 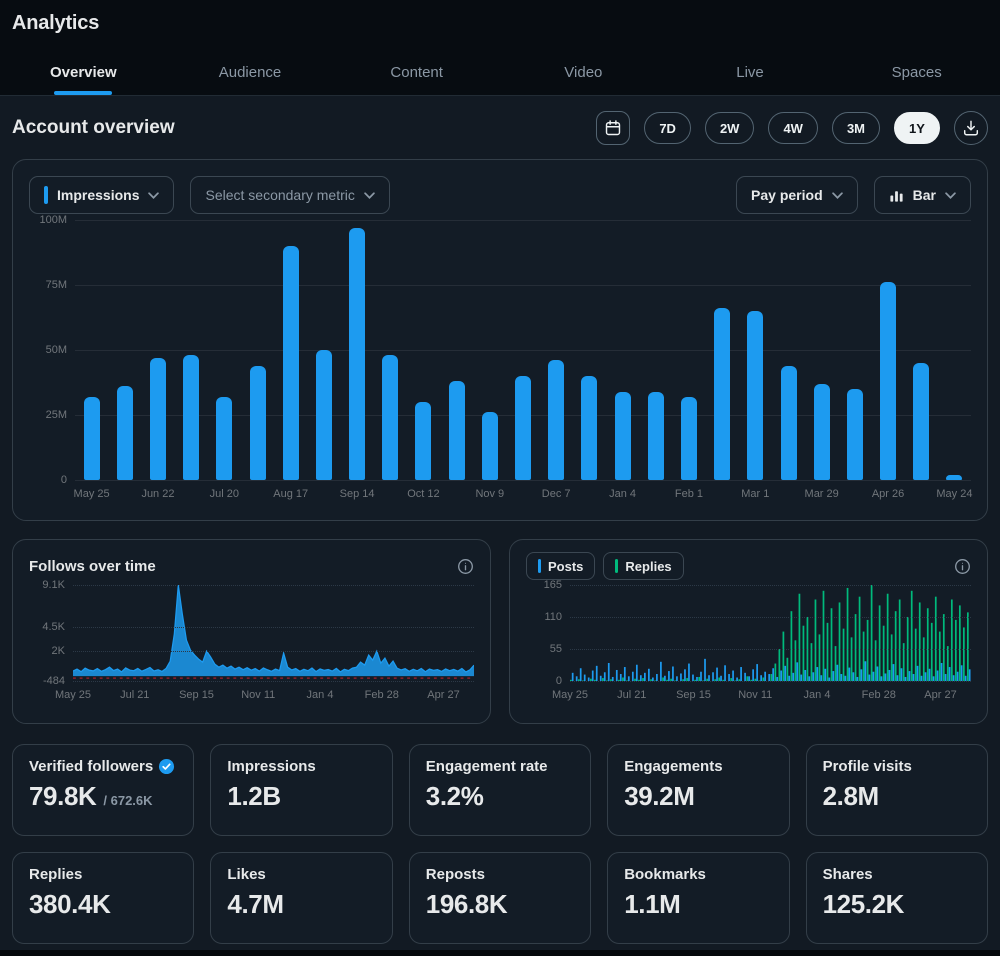 What do you see at coordinates (855, 128) in the screenshot?
I see `range-button-3m: 3M` at bounding box center [855, 128].